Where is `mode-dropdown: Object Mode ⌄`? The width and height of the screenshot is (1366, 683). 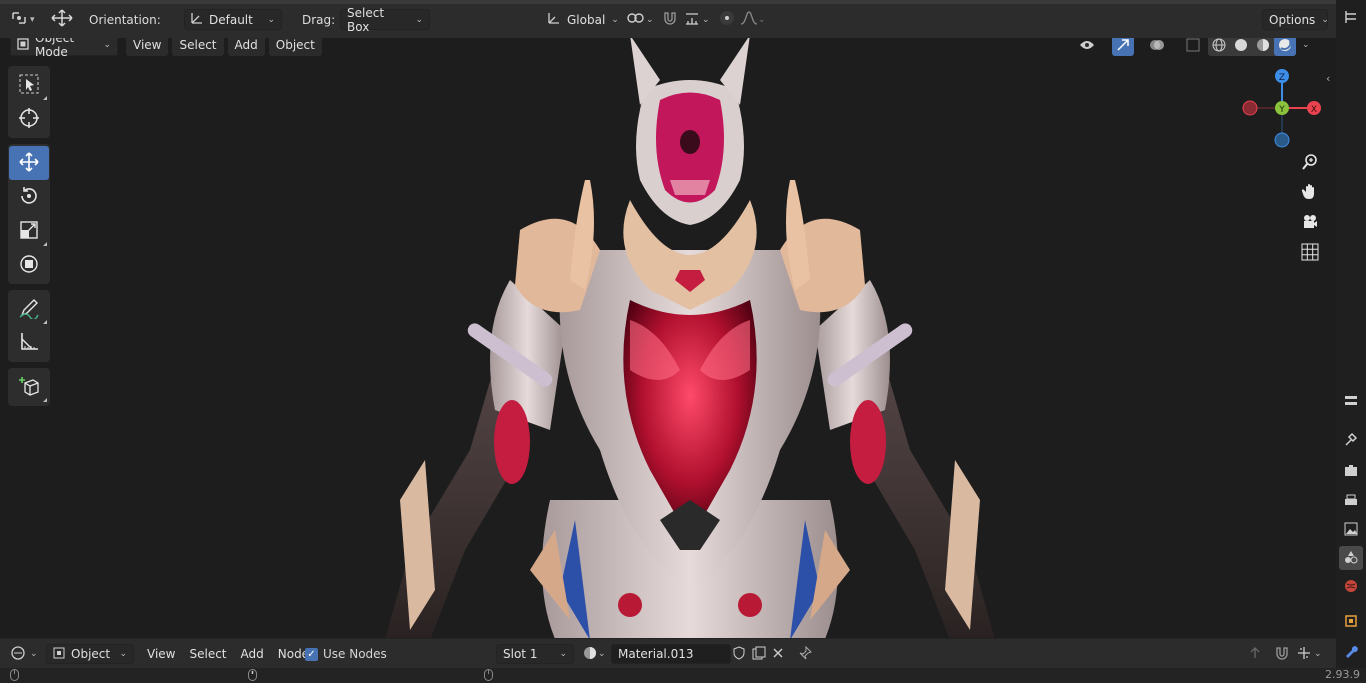 mode-dropdown: Object Mode ⌄ is located at coordinates (64, 48).